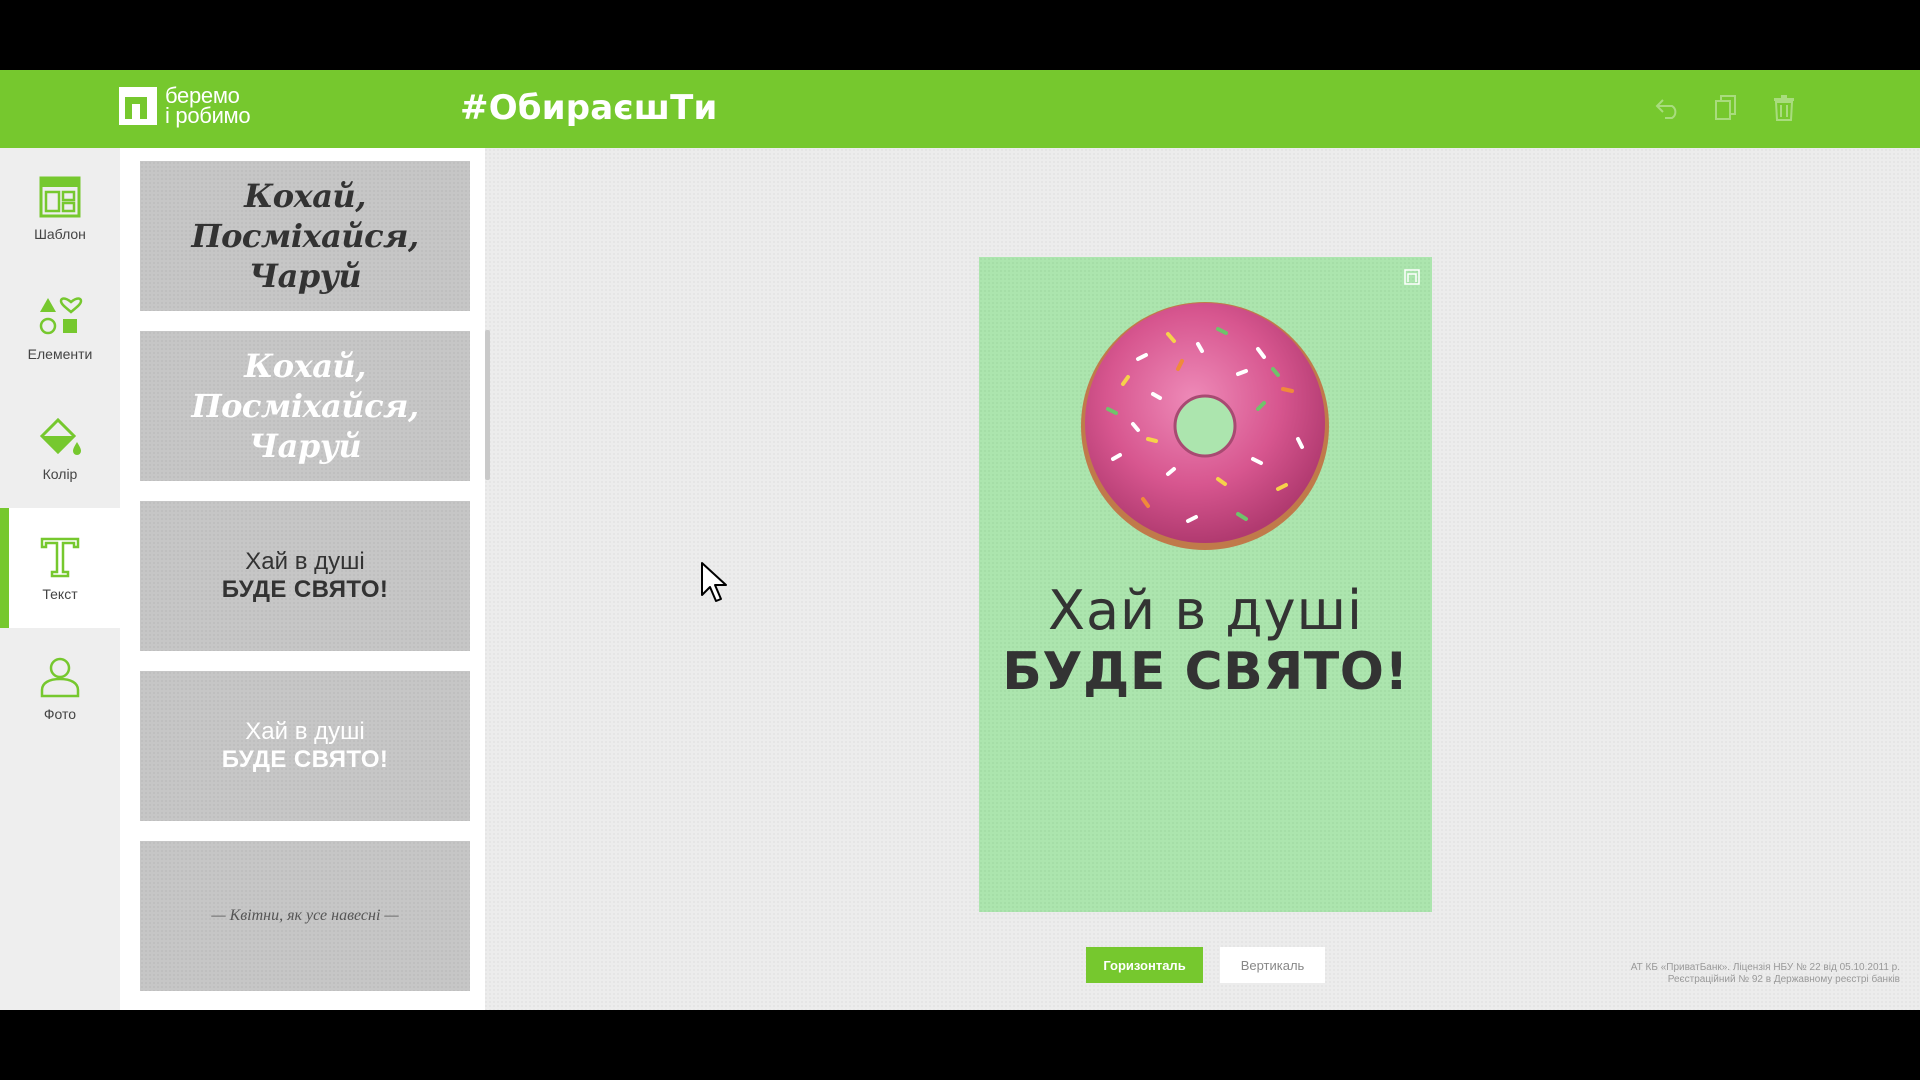 The image size is (1920, 1080). I want to click on logo-mark-icon, so click(138, 106).